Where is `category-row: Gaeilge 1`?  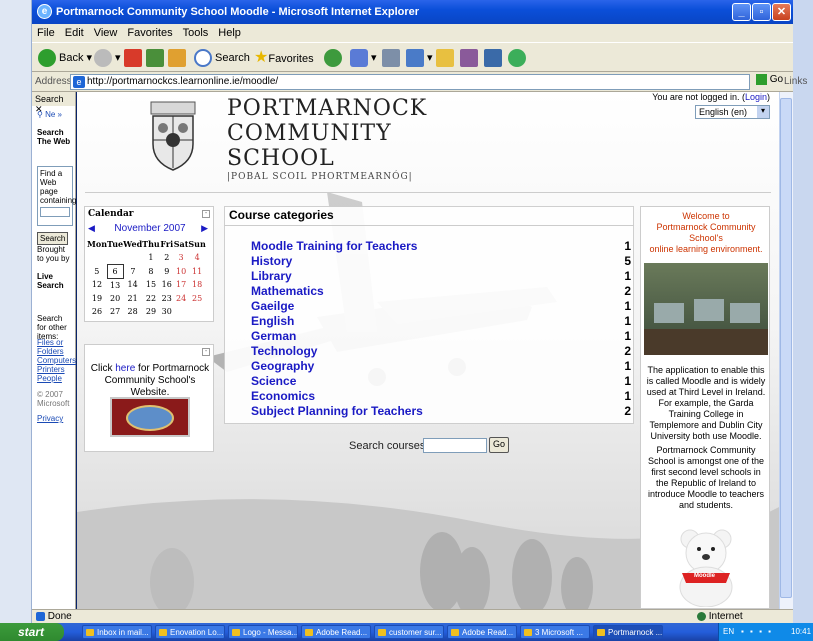
category-row: Gaeilge 1 is located at coordinates (441, 306).